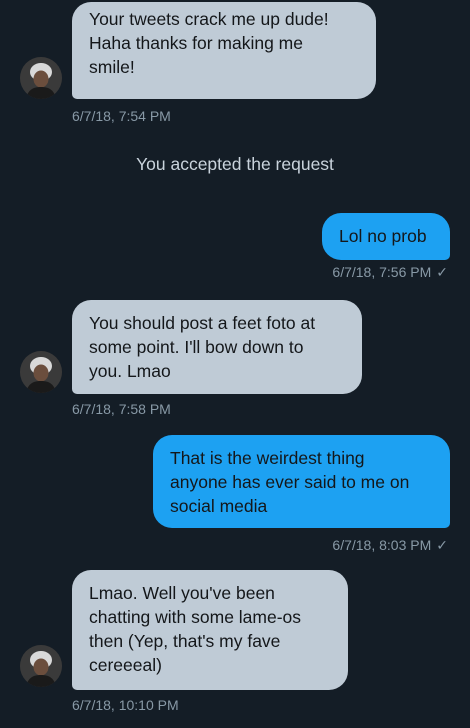 Image resolution: width=470 pixels, height=728 pixels. I want to click on message-timestamp: 6/7/18, 10:10 PM, so click(125, 705).